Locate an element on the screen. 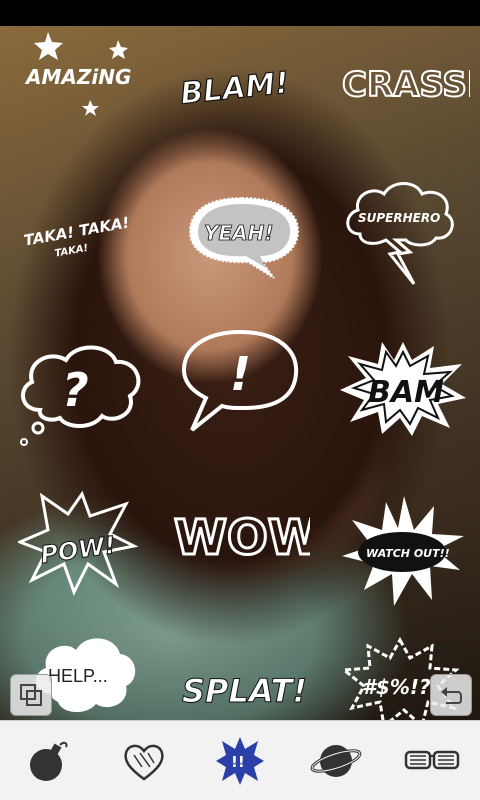 Image resolution: width=480 pixels, height=800 pixels. comic-burst-label: !! is located at coordinates (238, 762).